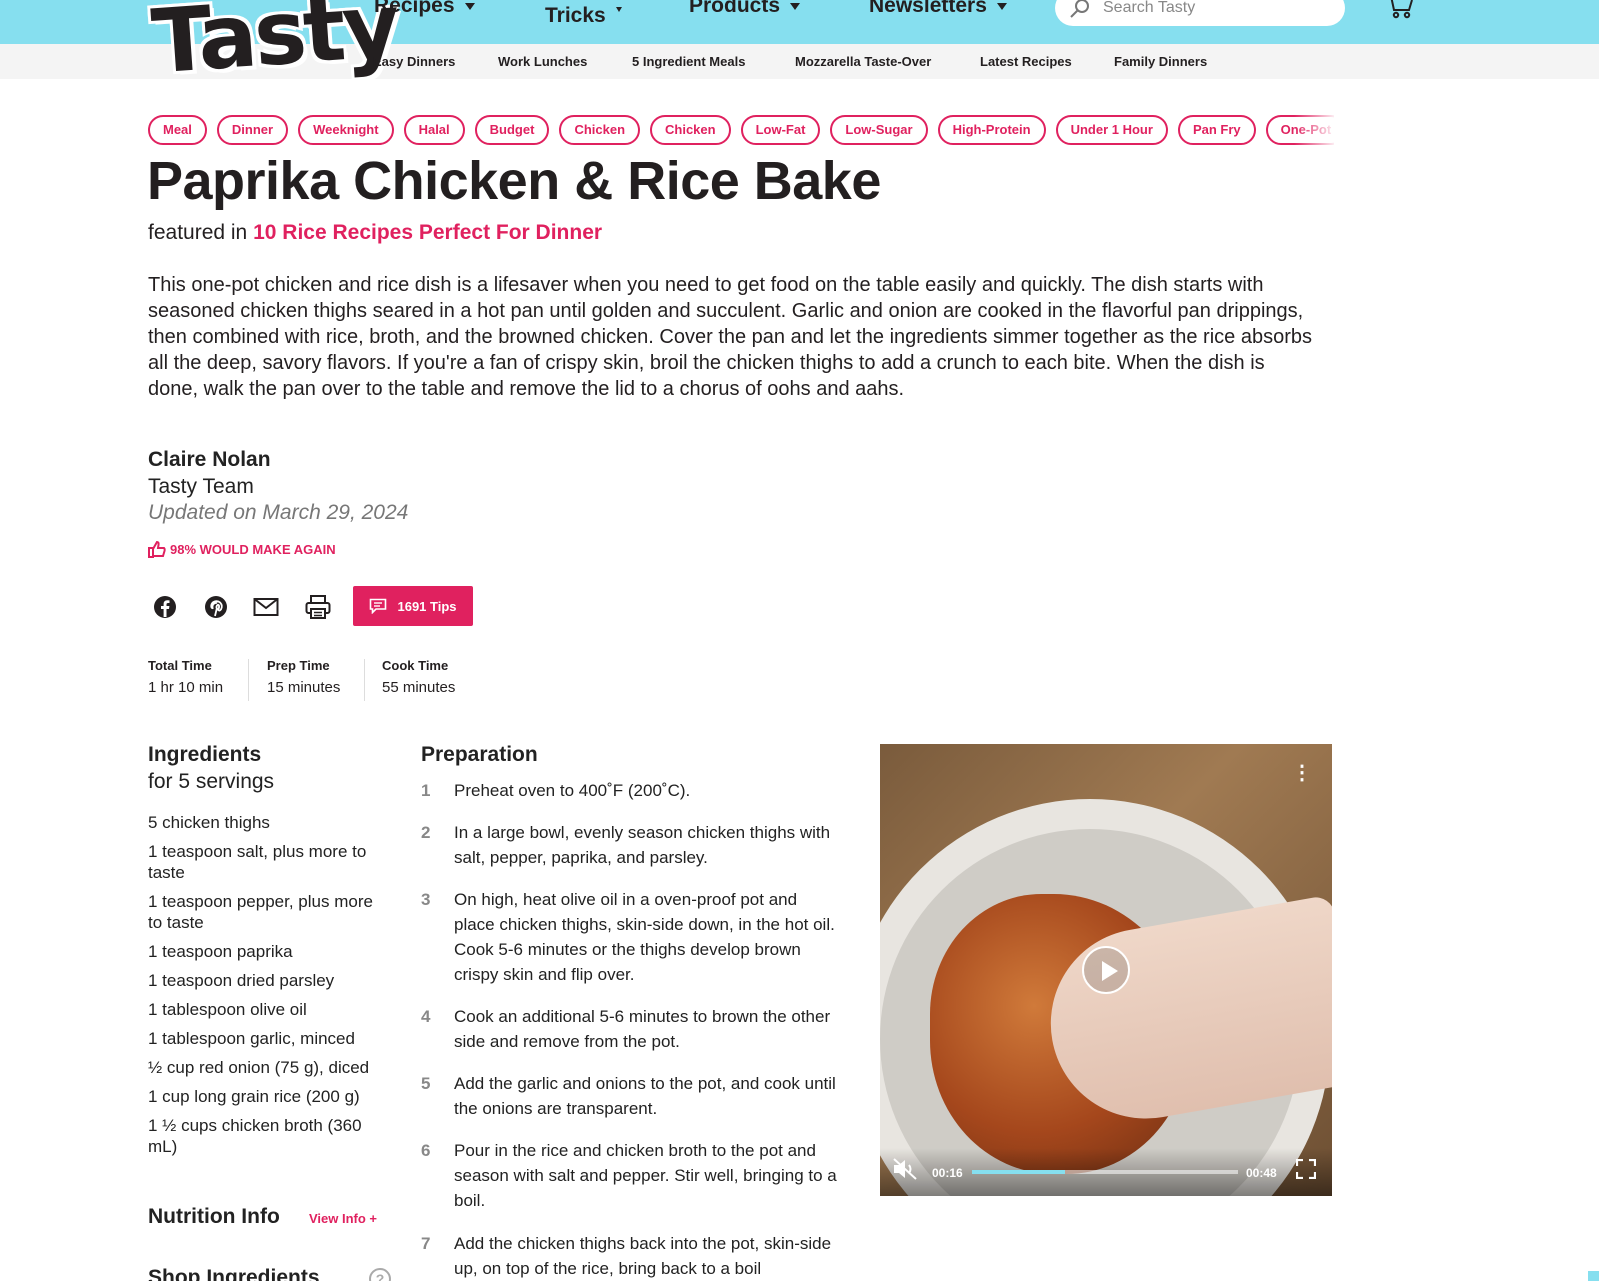 Image resolution: width=1599 pixels, height=1281 pixels. I want to click on step-number: 3, so click(426, 899).